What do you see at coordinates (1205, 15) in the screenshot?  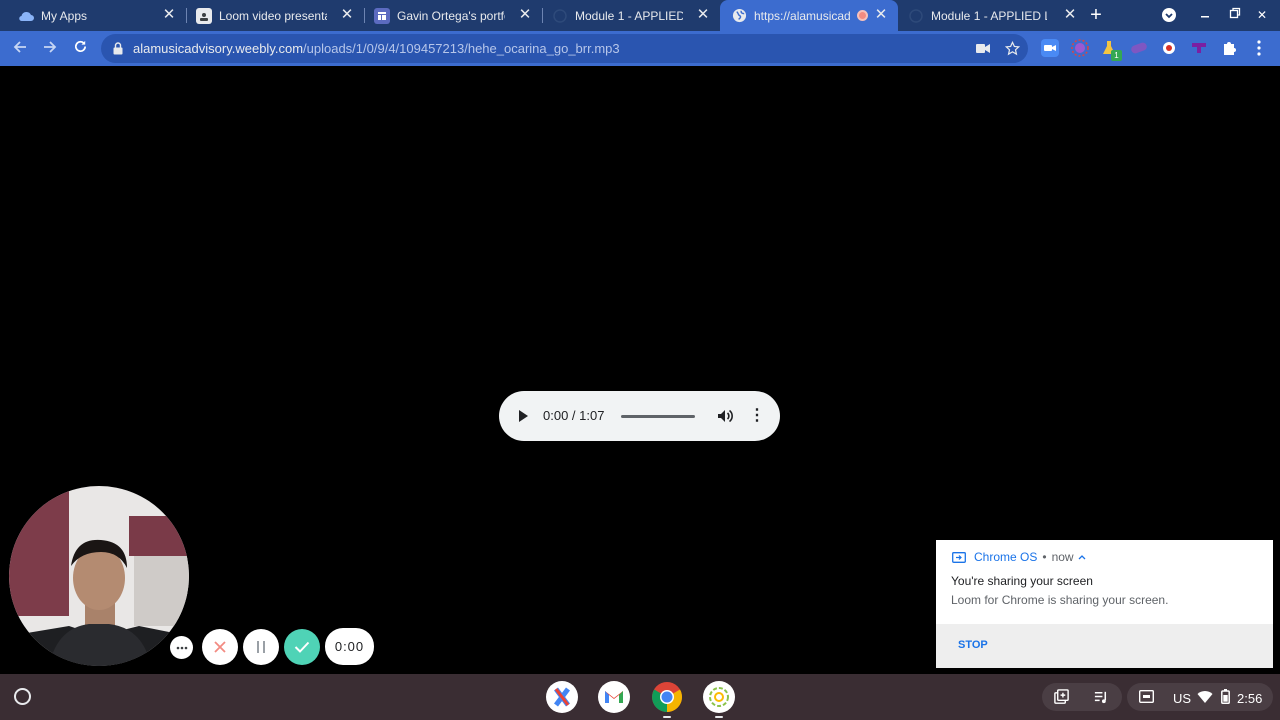 I see `minimize-icon` at bounding box center [1205, 15].